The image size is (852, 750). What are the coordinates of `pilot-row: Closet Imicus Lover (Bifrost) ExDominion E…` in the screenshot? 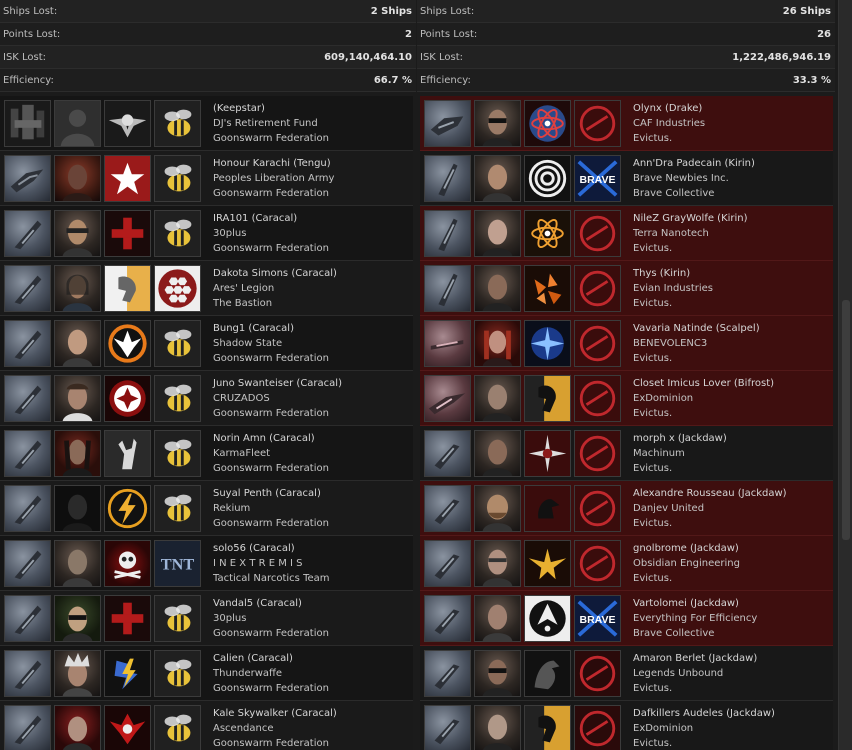 It's located at (626, 398).